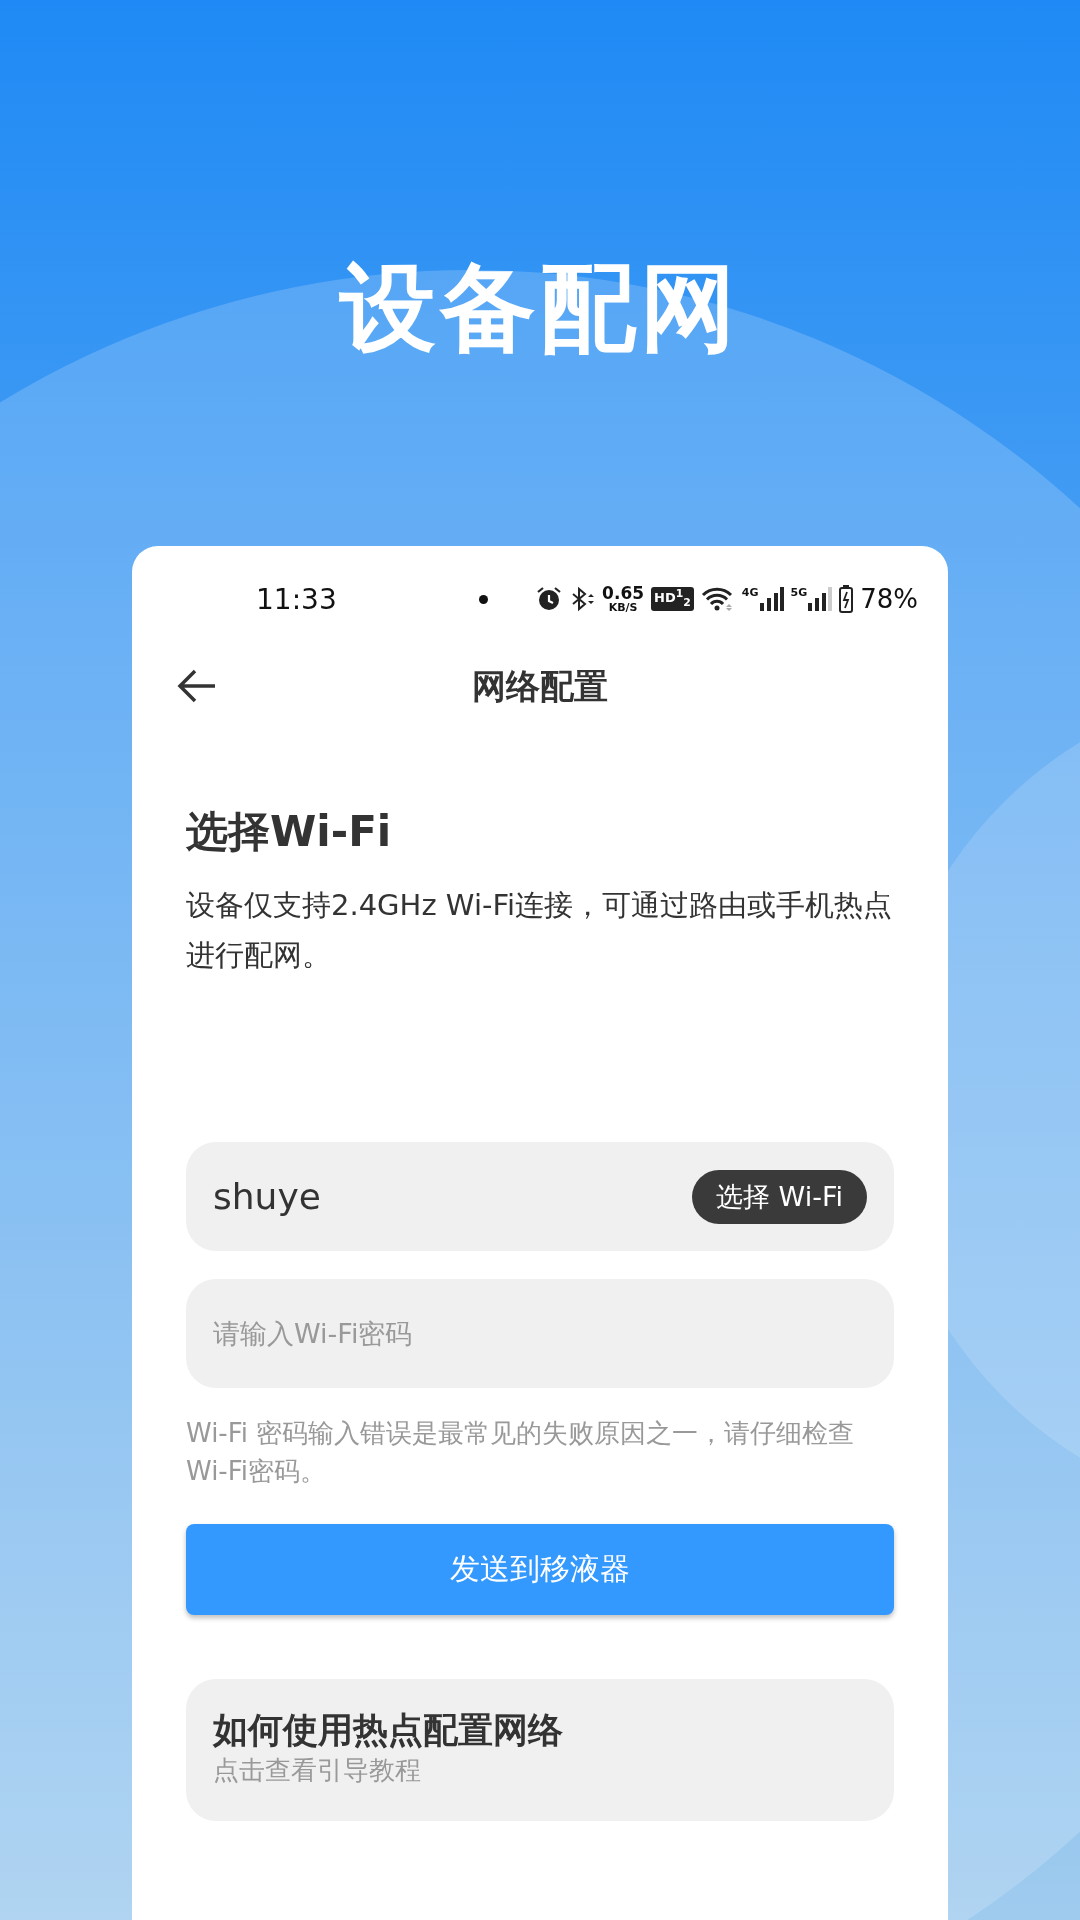 The width and height of the screenshot is (1080, 1920). What do you see at coordinates (549, 599) in the screenshot?
I see `alarm-icon` at bounding box center [549, 599].